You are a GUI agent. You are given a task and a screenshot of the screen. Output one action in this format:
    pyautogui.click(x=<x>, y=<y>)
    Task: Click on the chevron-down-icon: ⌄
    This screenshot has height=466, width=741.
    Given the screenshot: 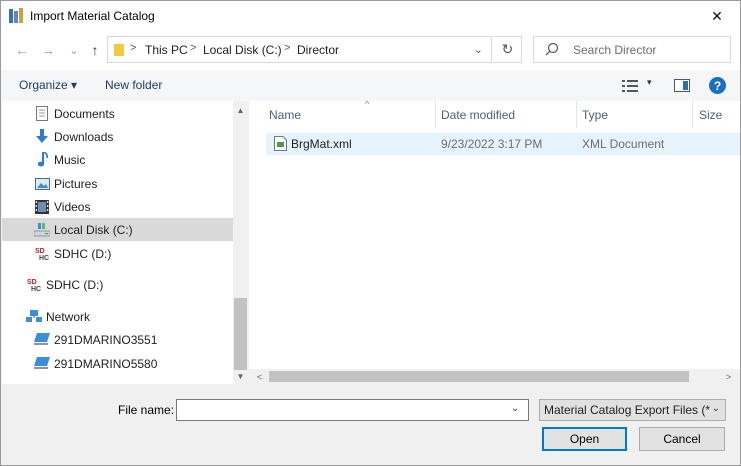 What is the action you would take?
    pyautogui.click(x=74, y=50)
    